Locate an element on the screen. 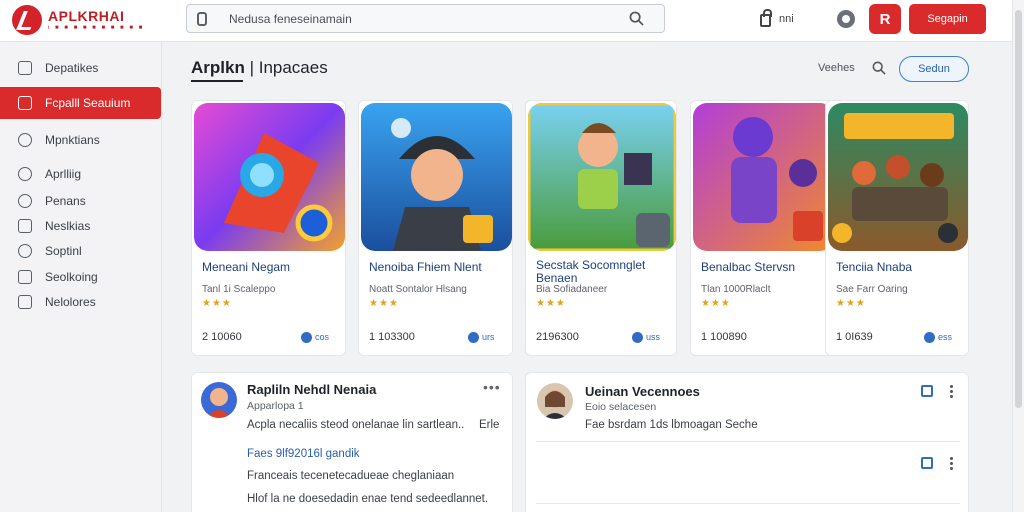  app-size: 1 0I639 is located at coordinates (854, 337).